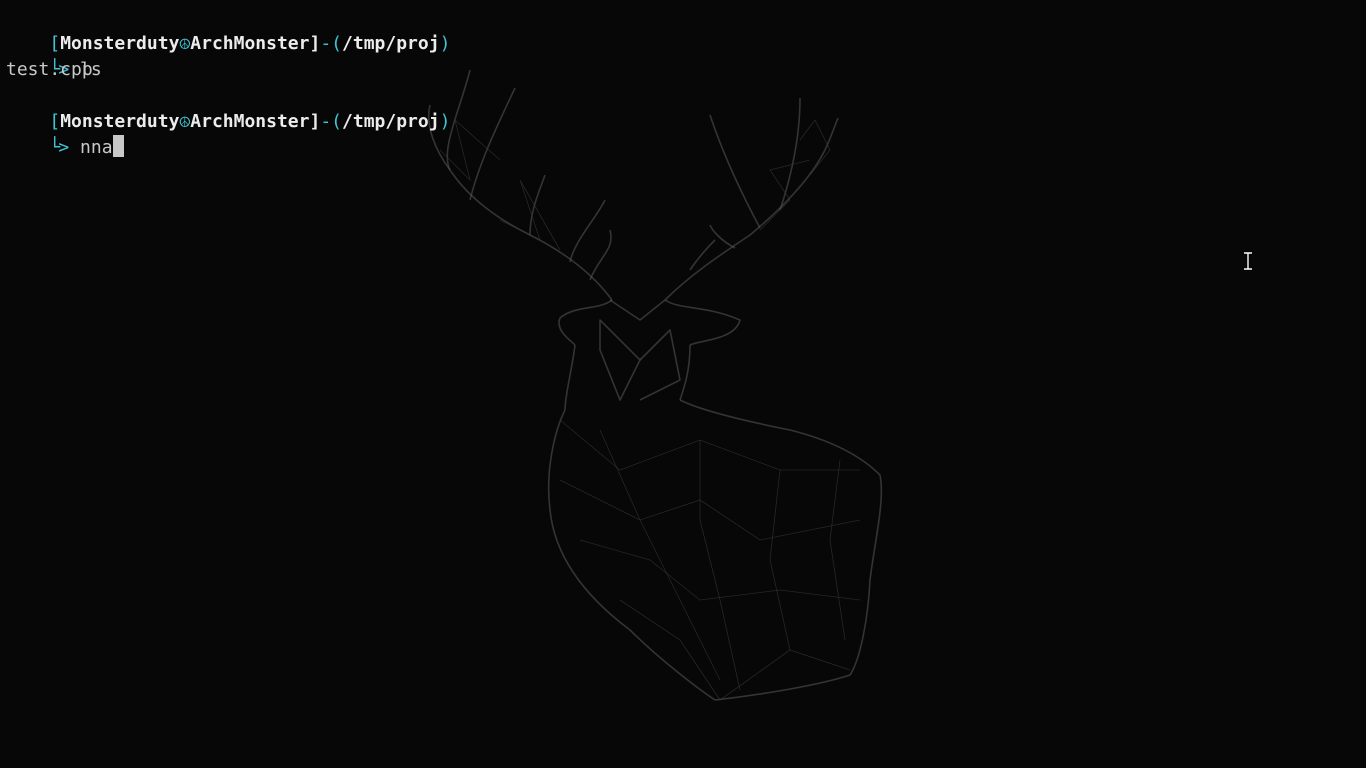 The width and height of the screenshot is (1366, 768). Describe the element at coordinates (1248, 261) in the screenshot. I see `ibeam-cursor-icon` at that location.